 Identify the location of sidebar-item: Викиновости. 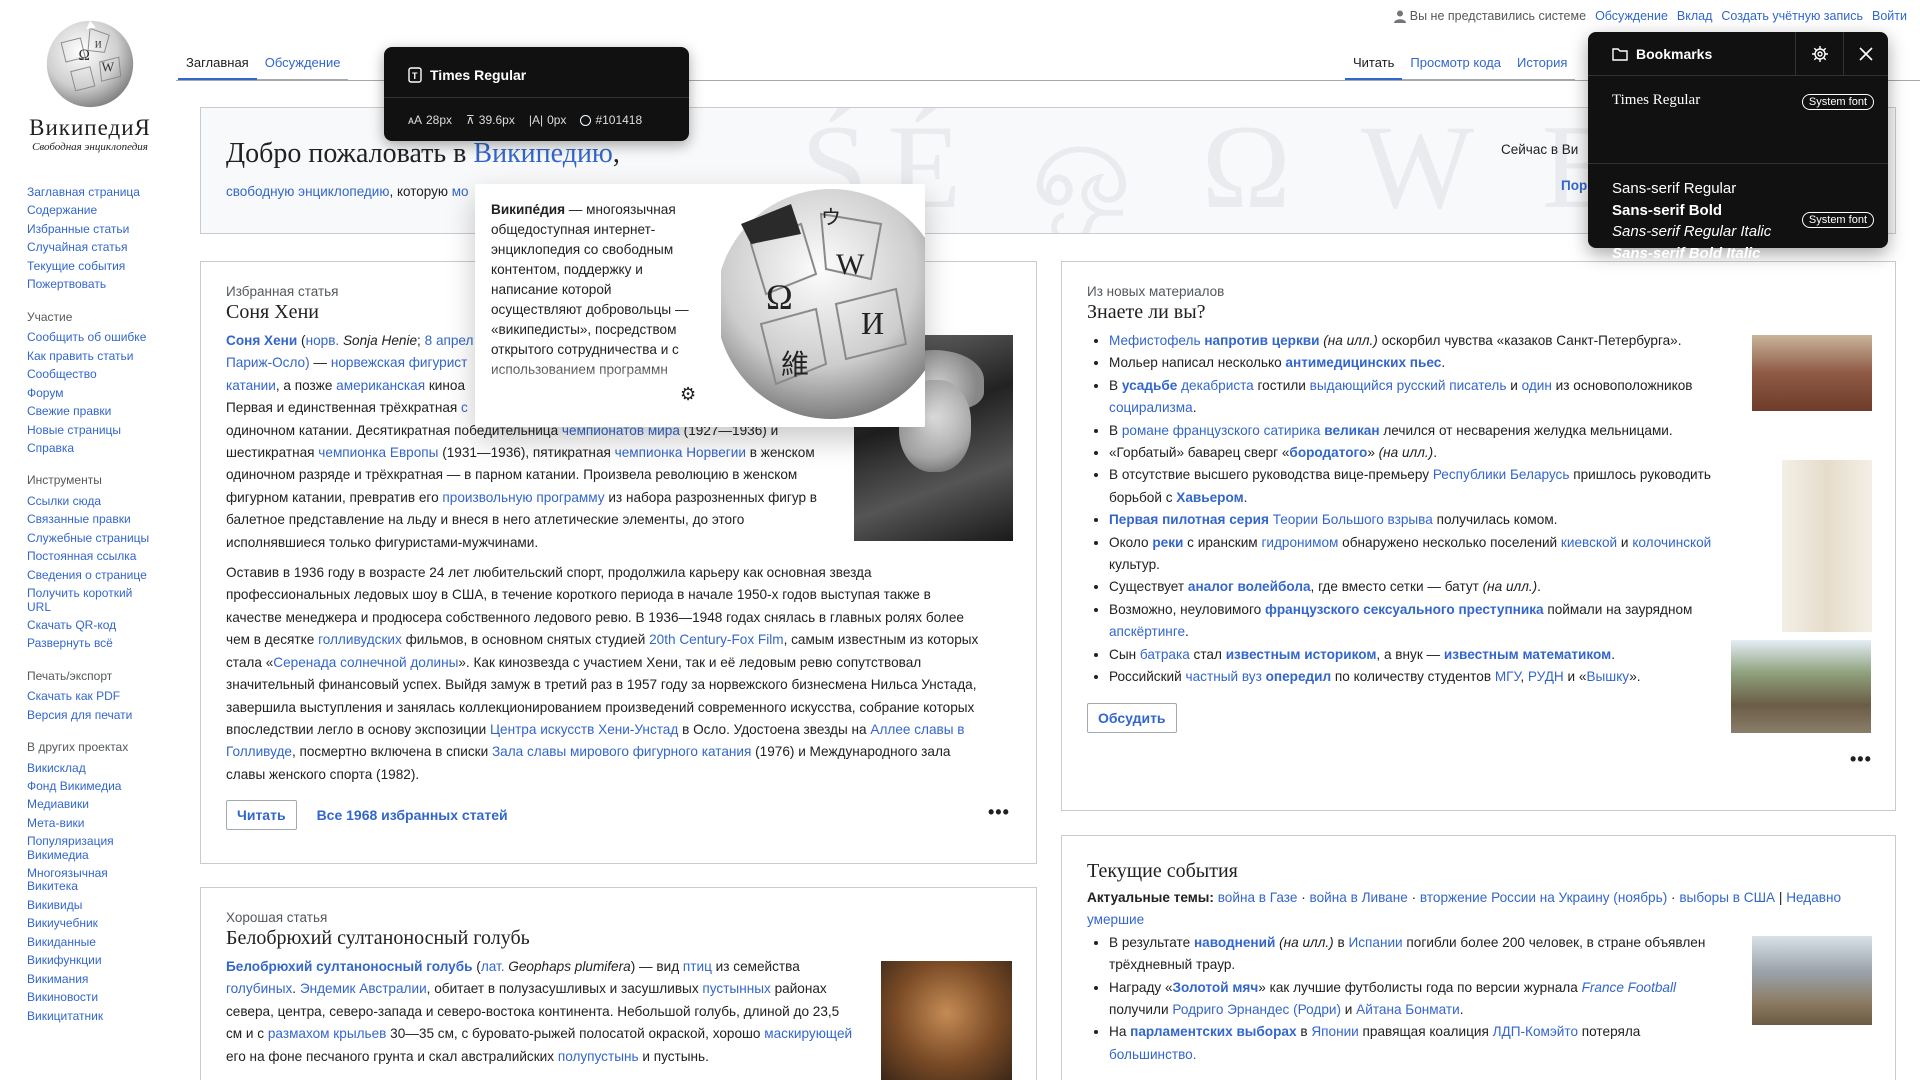
(102, 997).